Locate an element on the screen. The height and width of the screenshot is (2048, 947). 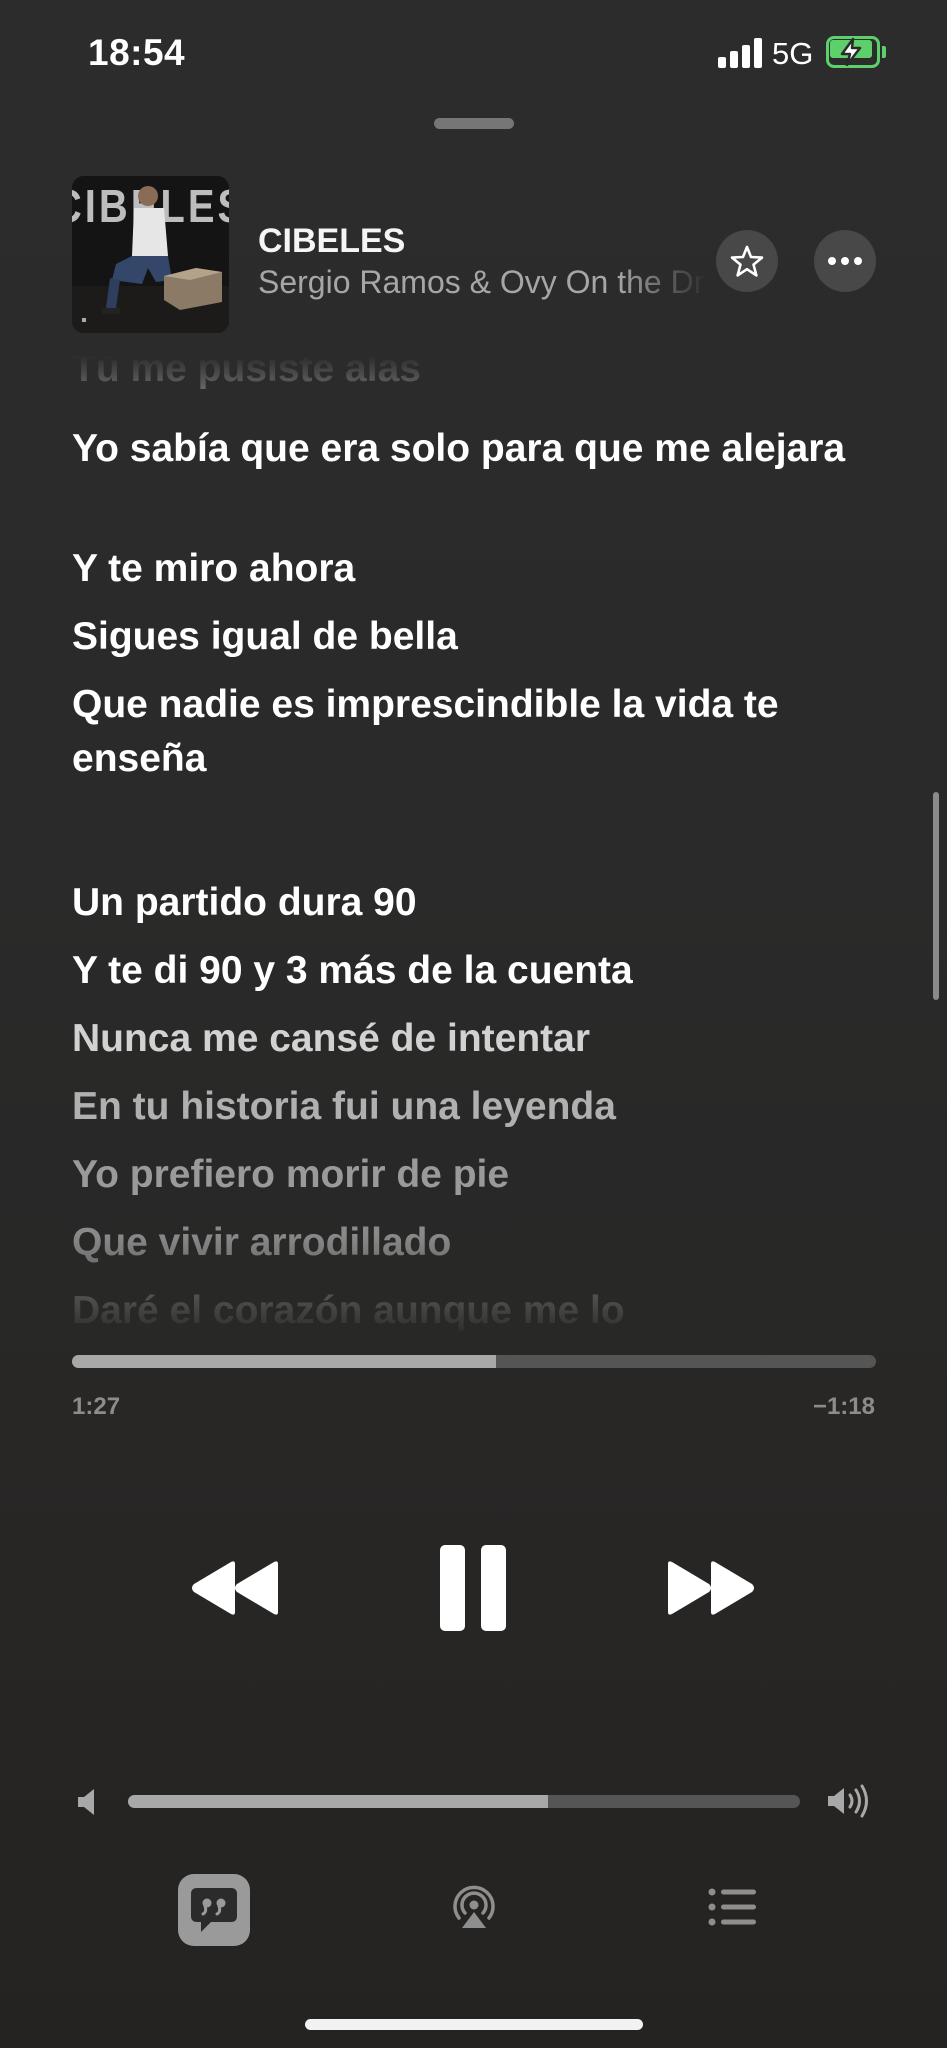
lyric-line: Que vivir arrodillado is located at coordinates (482, 1243).